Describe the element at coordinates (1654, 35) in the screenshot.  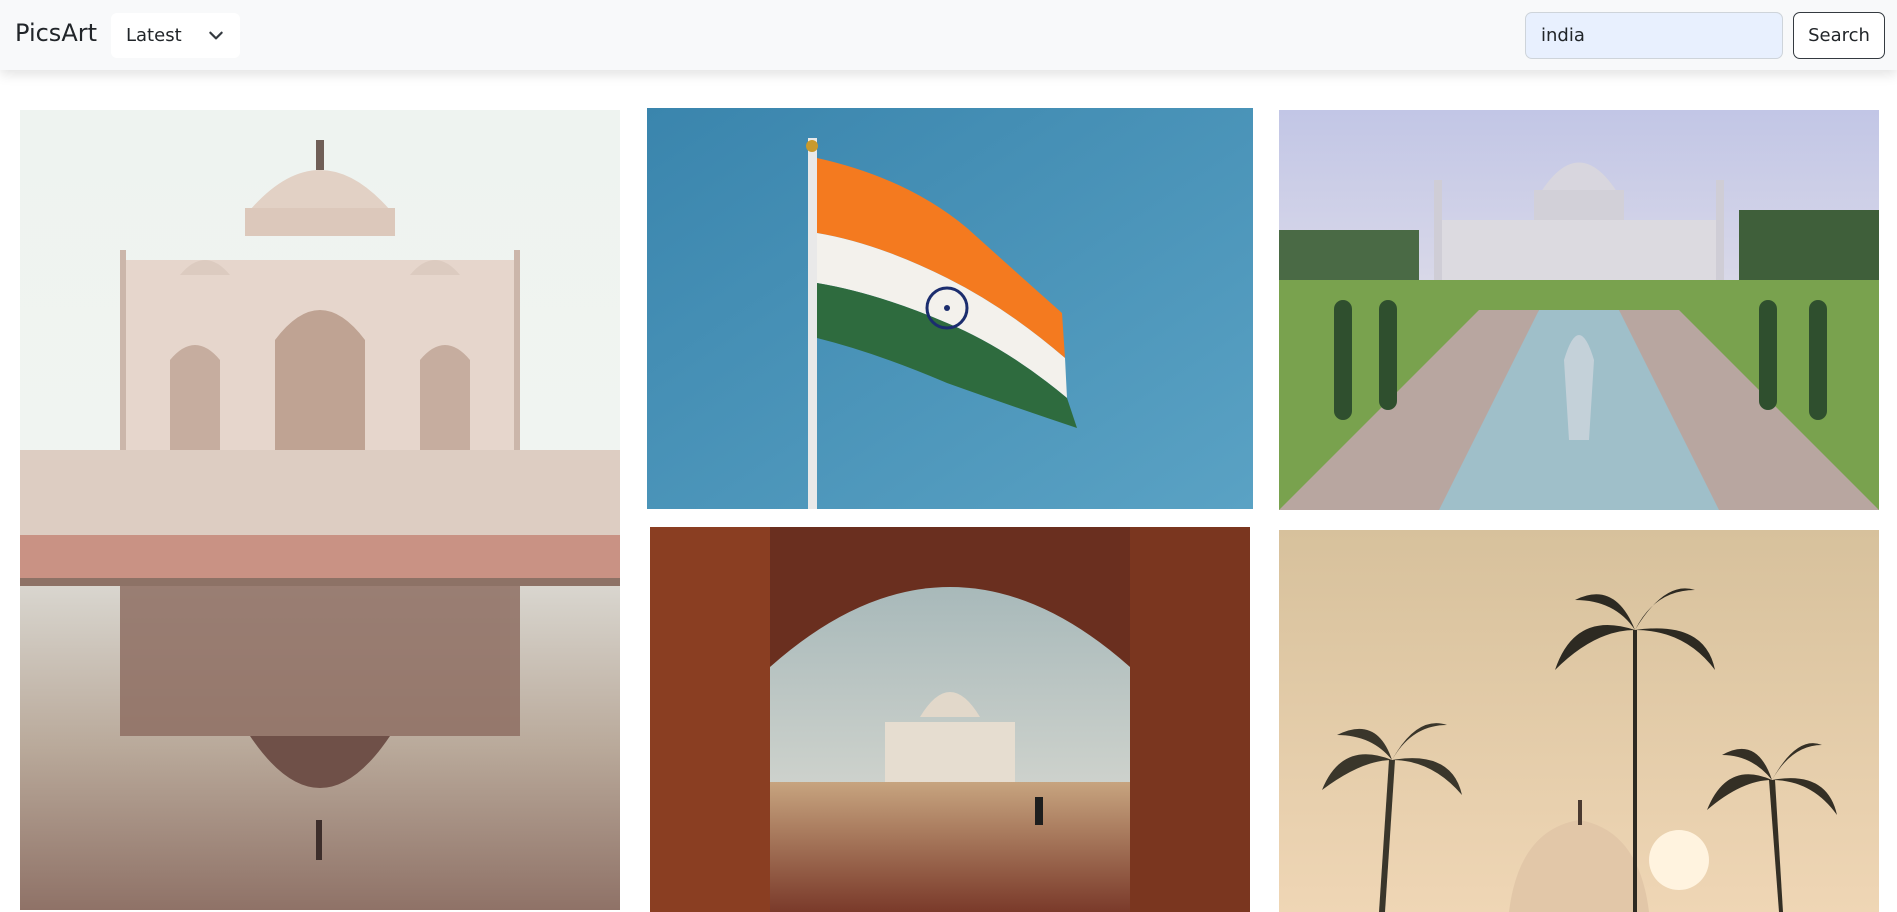
I see `search-input` at that location.